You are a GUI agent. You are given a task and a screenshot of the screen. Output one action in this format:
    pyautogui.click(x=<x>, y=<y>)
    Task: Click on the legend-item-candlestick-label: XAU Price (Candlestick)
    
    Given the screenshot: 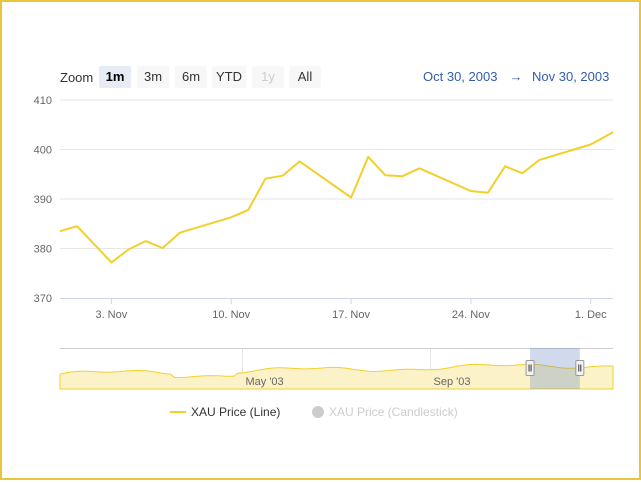 What is the action you would take?
    pyautogui.click(x=393, y=412)
    